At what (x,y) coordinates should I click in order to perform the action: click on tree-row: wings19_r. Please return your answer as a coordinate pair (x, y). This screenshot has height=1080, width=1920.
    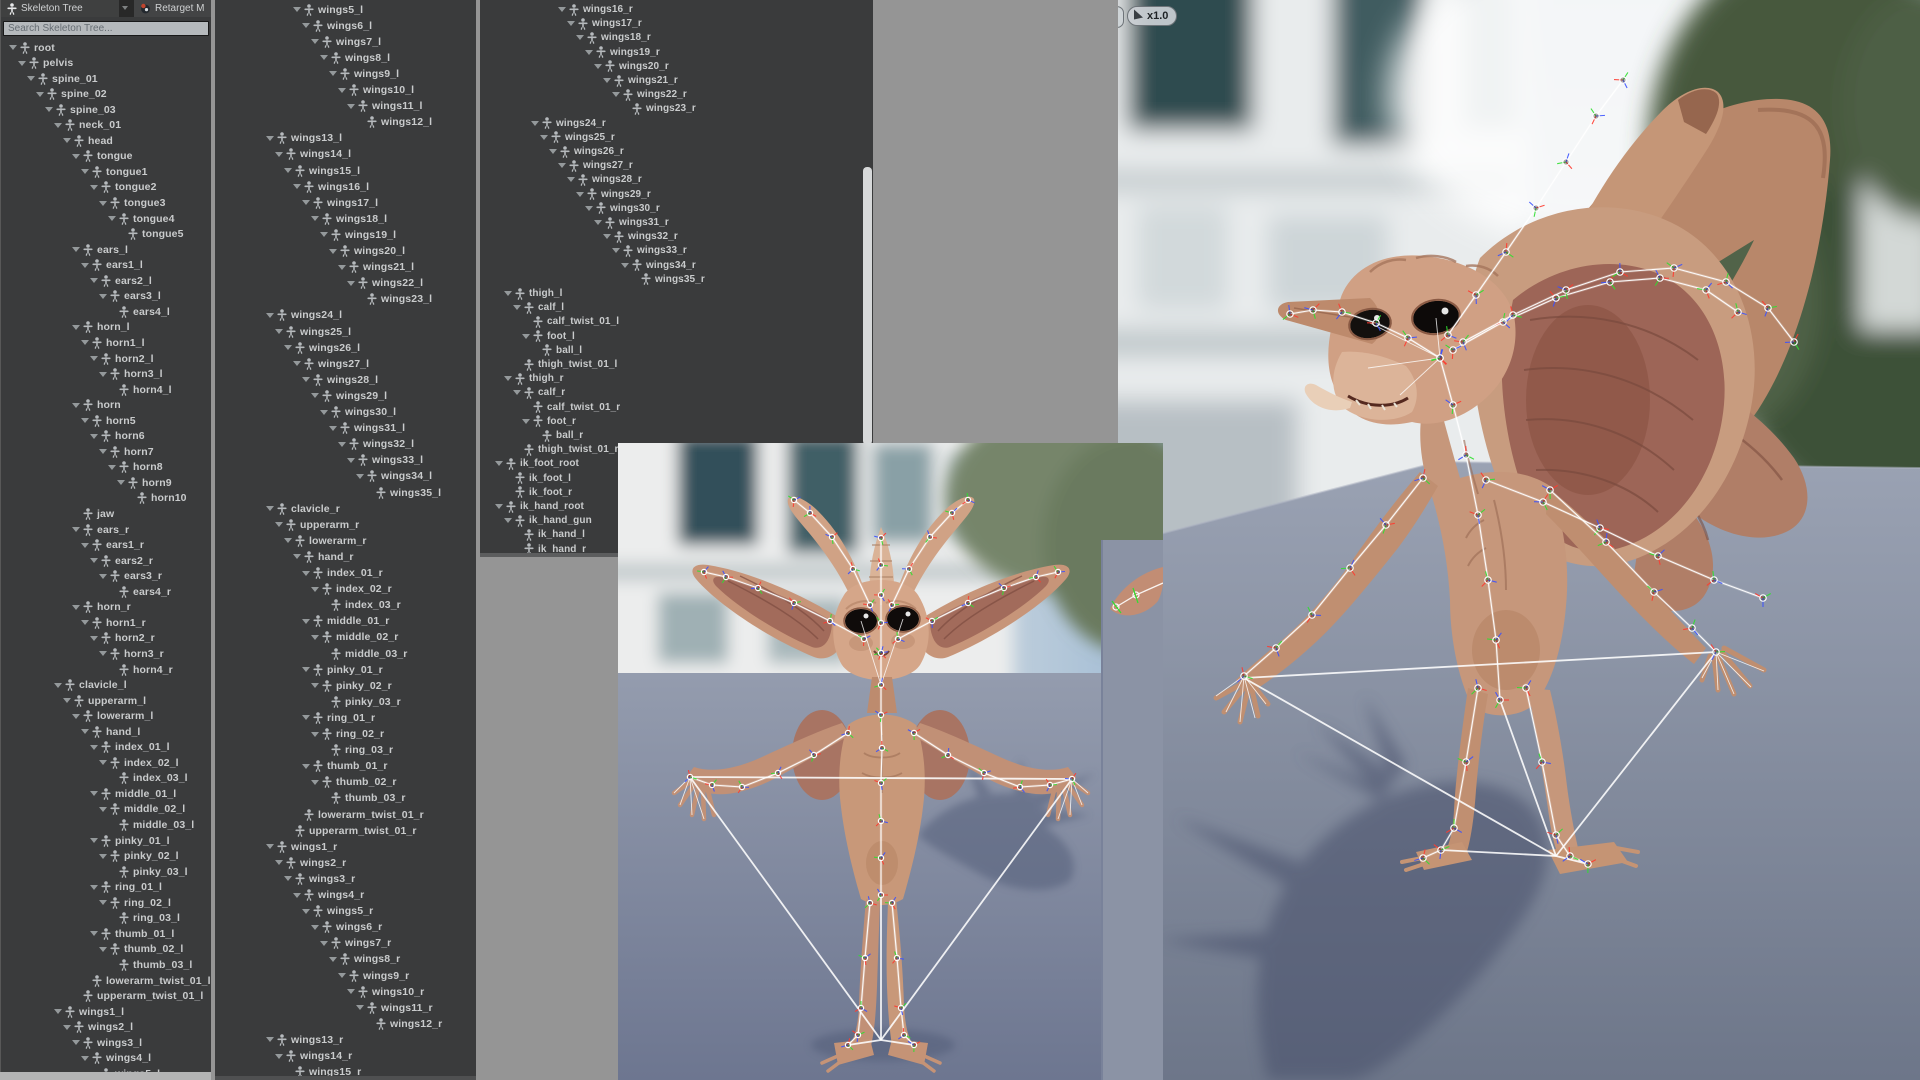
    Looking at the image, I should click on (622, 52).